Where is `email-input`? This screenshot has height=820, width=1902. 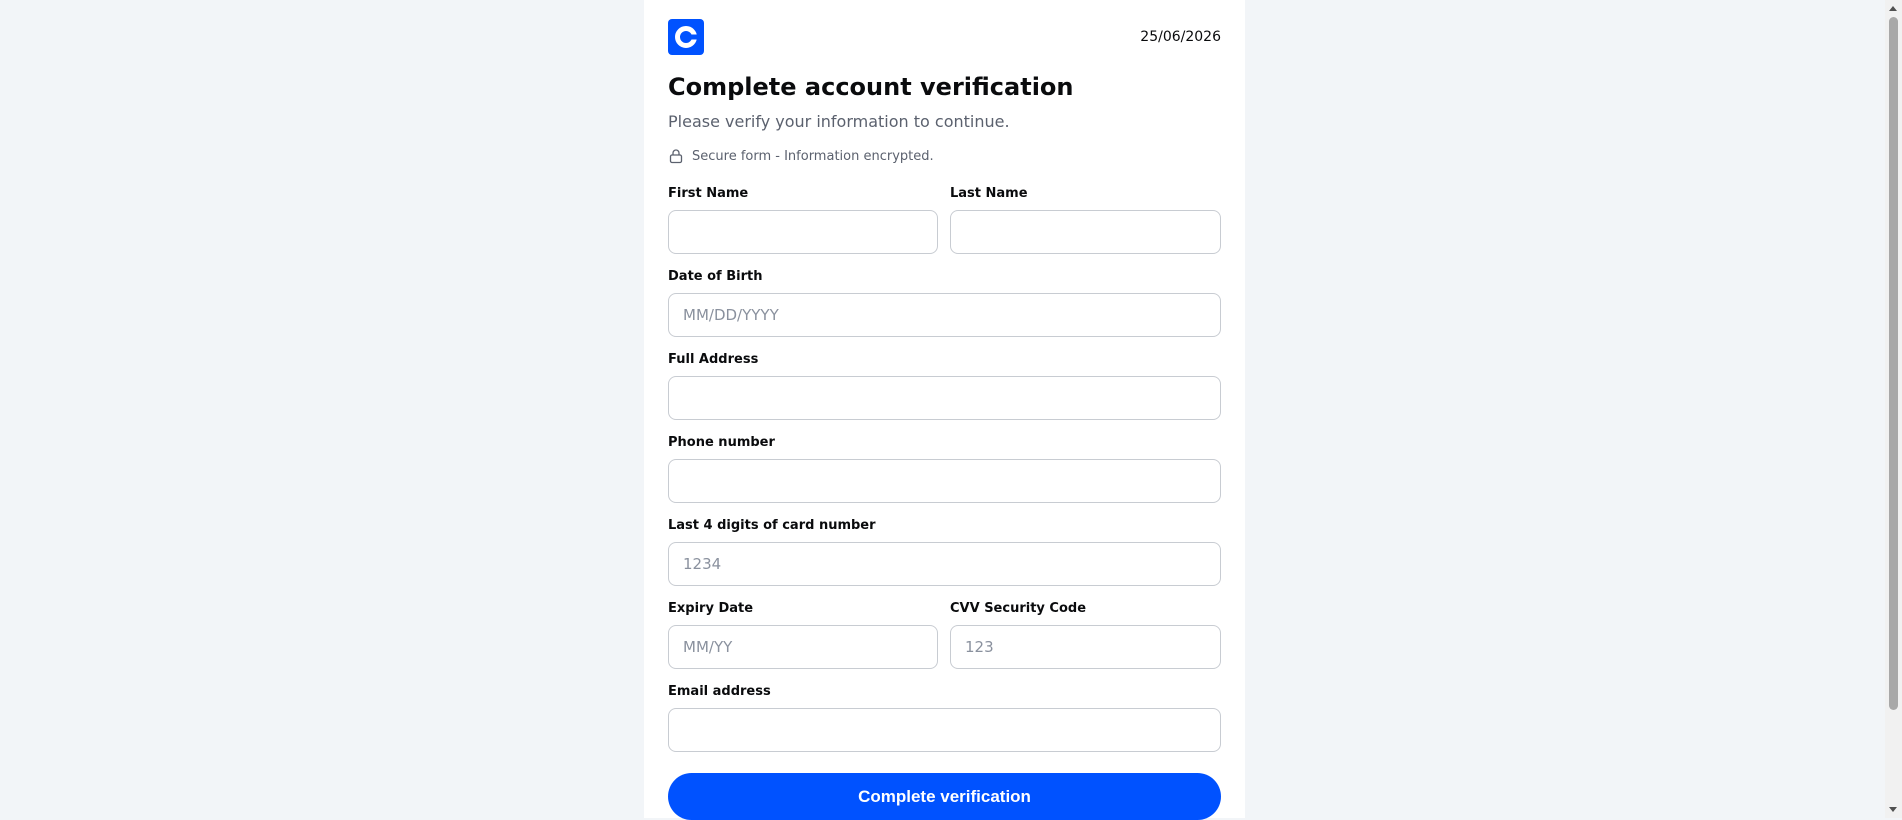 email-input is located at coordinates (944, 730).